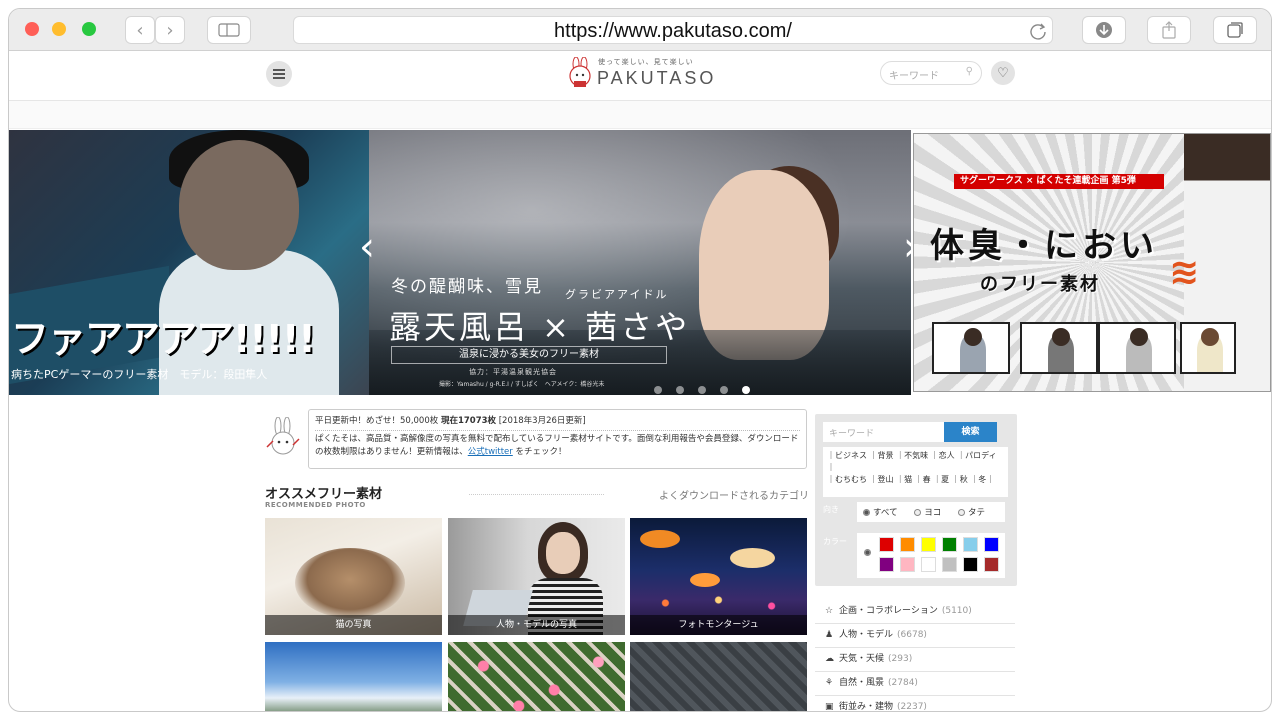 The image size is (1280, 720). What do you see at coordinates (912, 635) in the screenshot?
I see `category-count: (6678)` at bounding box center [912, 635].